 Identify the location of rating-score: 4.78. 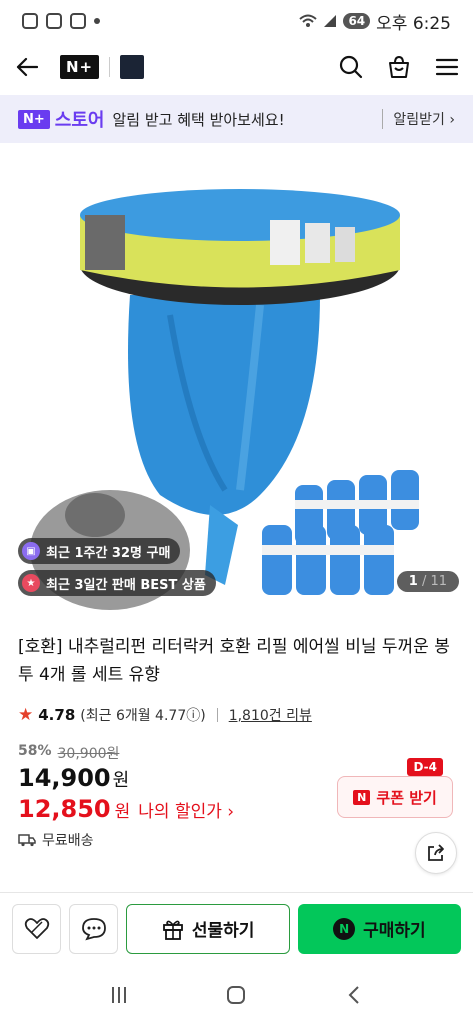
(57, 715).